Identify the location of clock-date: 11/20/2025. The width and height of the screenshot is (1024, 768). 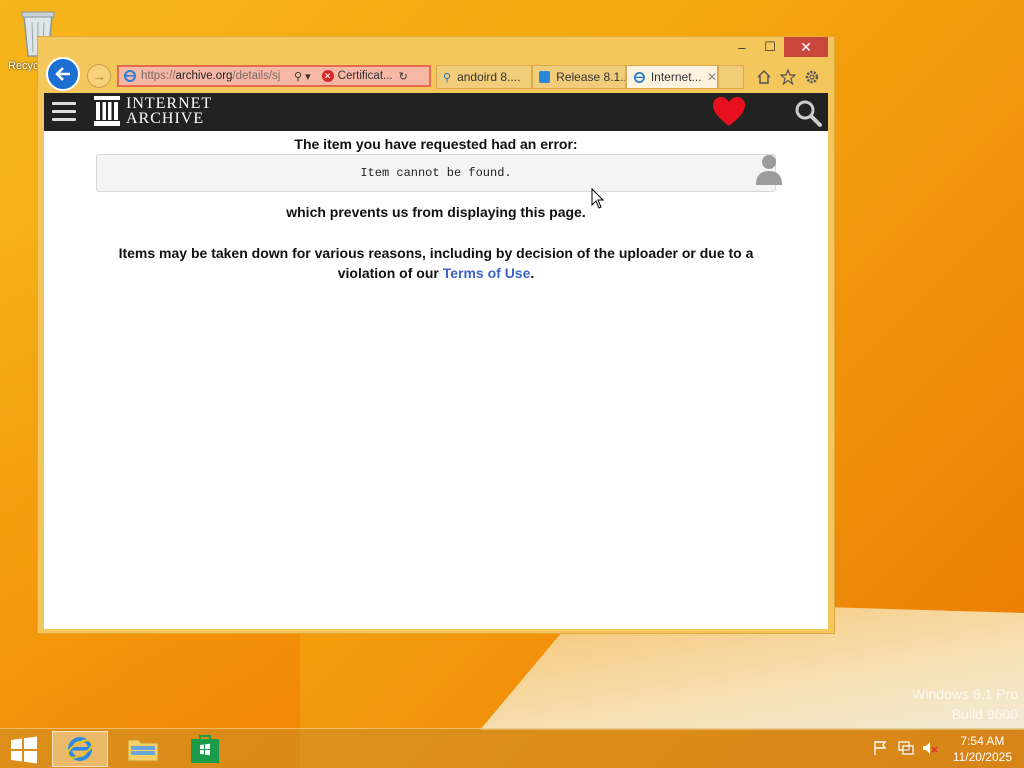
(982, 757).